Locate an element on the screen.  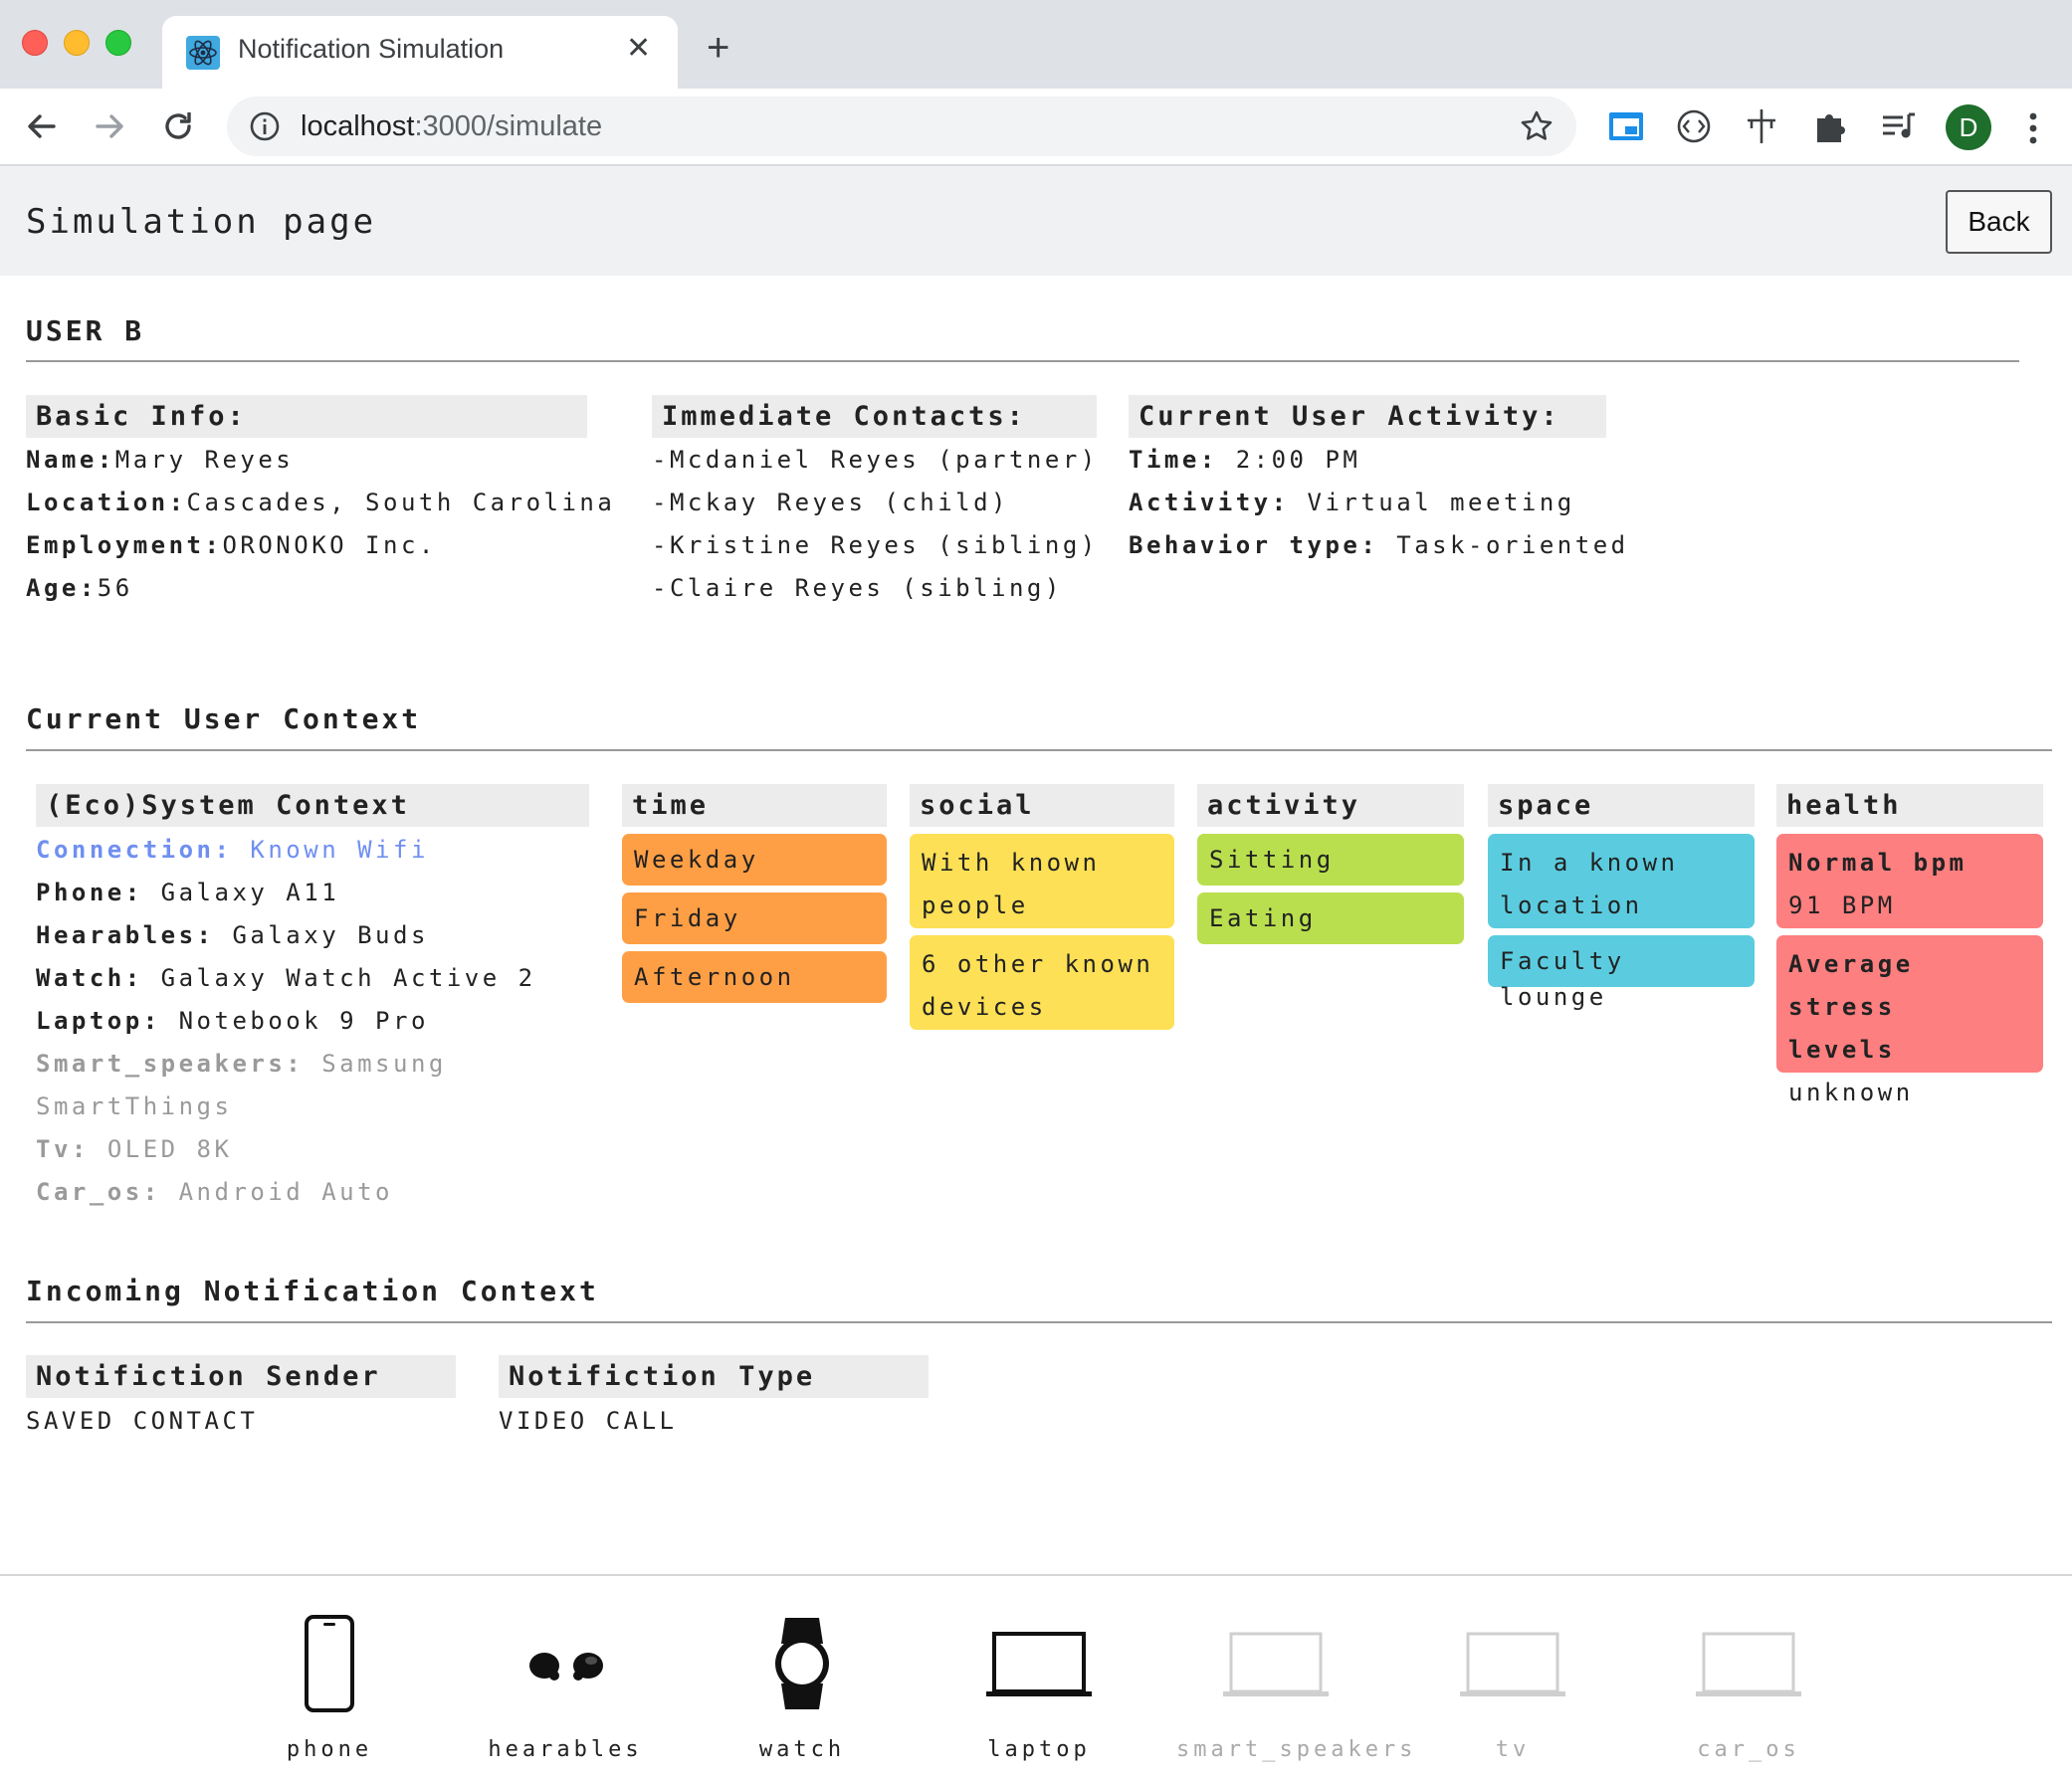
browser-tab: Notification Simulation ✕ is located at coordinates (420, 52).